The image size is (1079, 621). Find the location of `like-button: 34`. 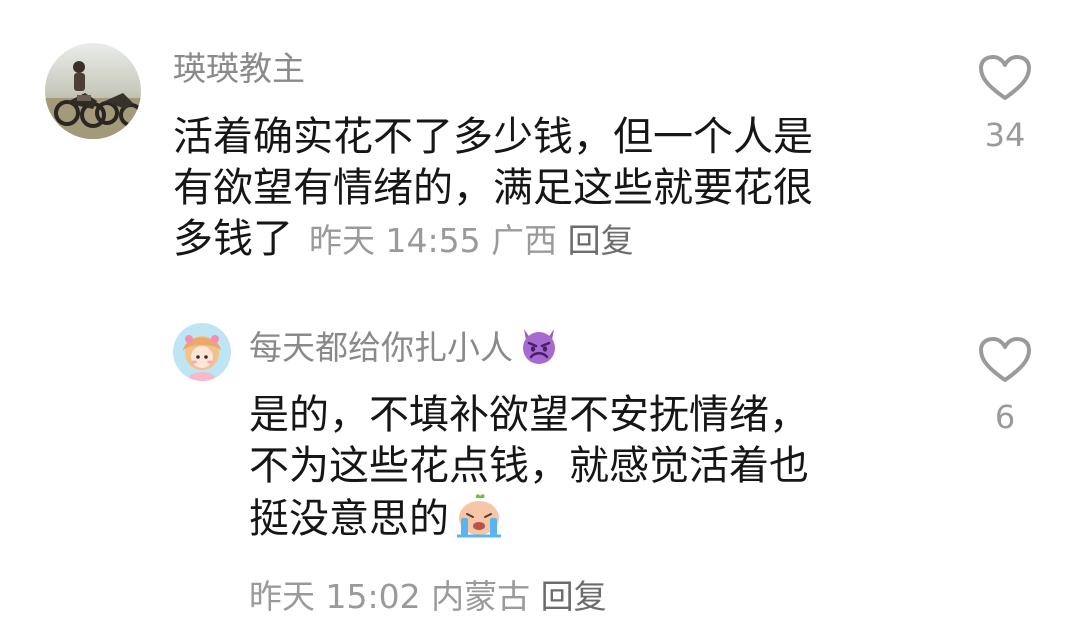

like-button: 34 is located at coordinates (1005, 104).